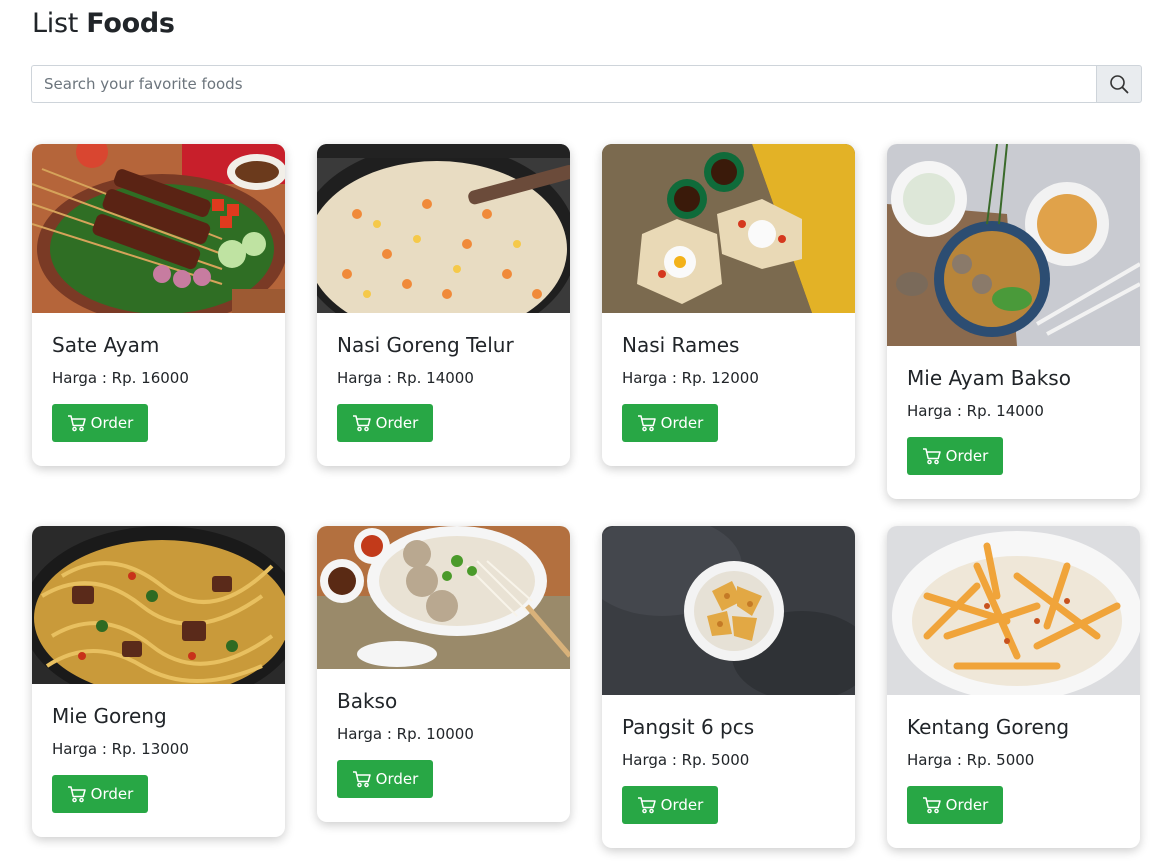 The height and width of the screenshot is (863, 1152). What do you see at coordinates (688, 727) in the screenshot?
I see `food-name: Pangsit 6 pcs` at bounding box center [688, 727].